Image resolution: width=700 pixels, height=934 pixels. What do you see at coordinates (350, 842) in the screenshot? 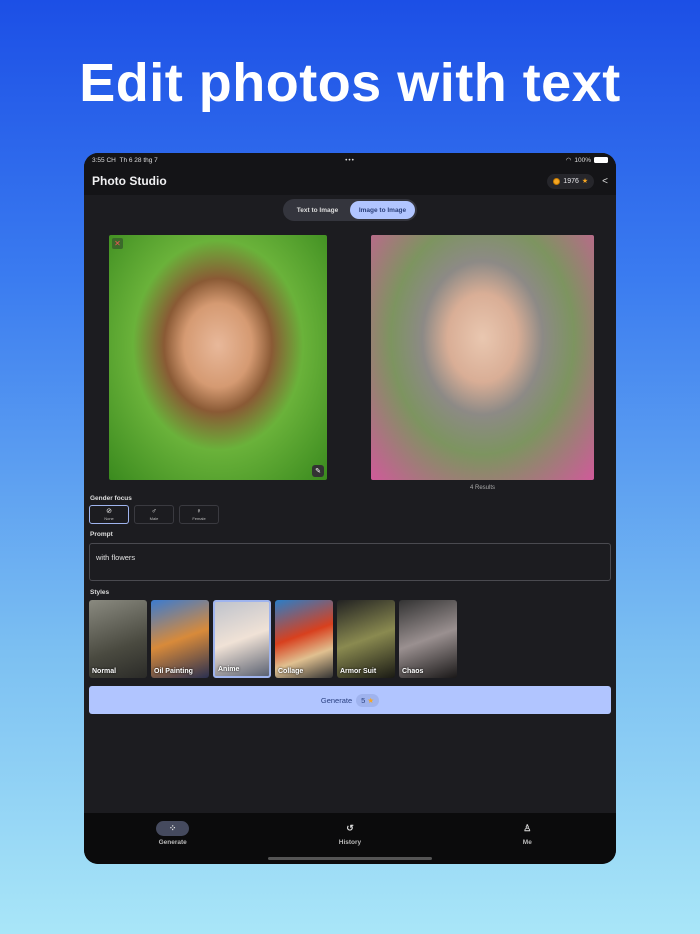
I see `nav-label: History` at bounding box center [350, 842].